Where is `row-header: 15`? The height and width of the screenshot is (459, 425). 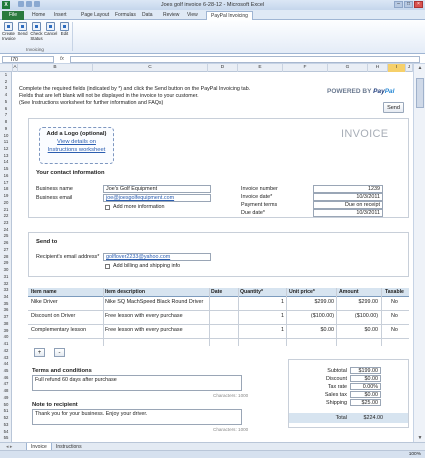
row-header: 15 is located at coordinates (6, 169).